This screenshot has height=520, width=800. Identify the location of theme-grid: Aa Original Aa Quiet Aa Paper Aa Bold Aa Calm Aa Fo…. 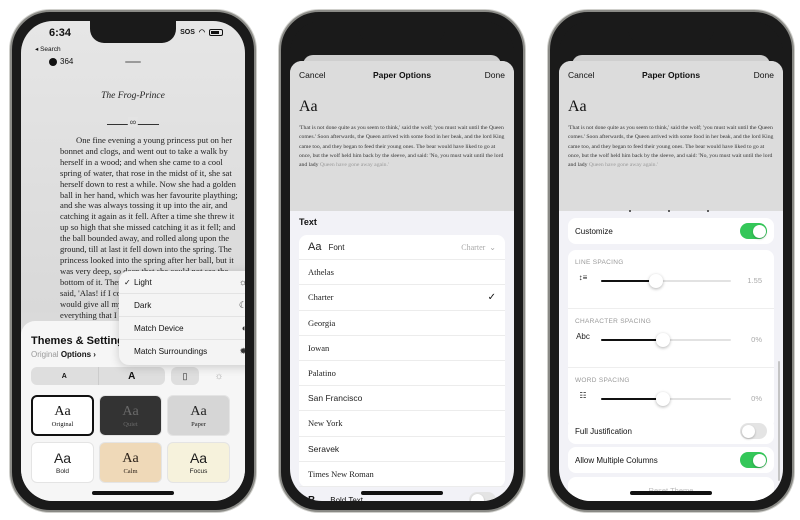
(132, 439).